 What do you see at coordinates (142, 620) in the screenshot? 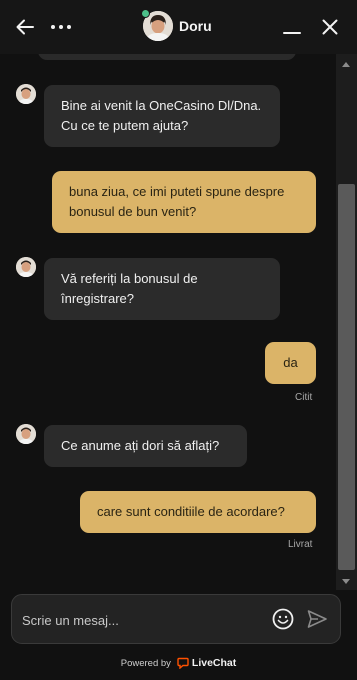
I see `message-input` at bounding box center [142, 620].